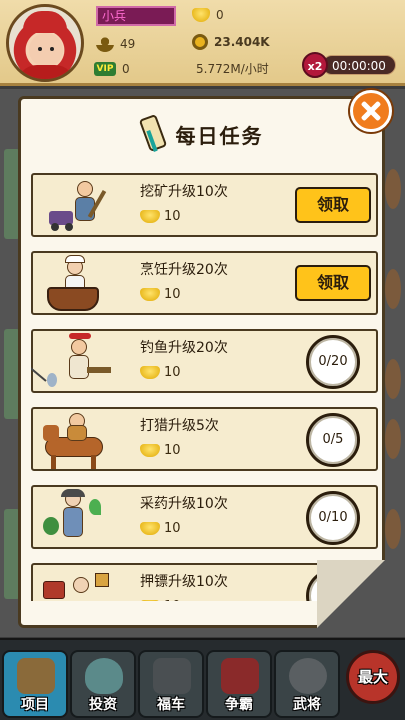  Describe the element at coordinates (184, 504) in the screenshot. I see `task-name: 采药升级10次` at that location.